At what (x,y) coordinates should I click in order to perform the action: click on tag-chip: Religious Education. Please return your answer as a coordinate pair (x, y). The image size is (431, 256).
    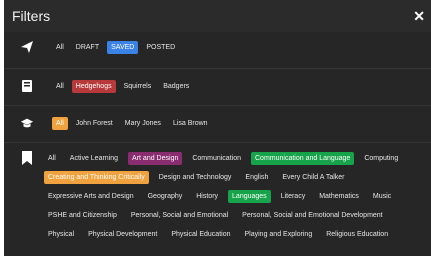
    Looking at the image, I should click on (357, 234).